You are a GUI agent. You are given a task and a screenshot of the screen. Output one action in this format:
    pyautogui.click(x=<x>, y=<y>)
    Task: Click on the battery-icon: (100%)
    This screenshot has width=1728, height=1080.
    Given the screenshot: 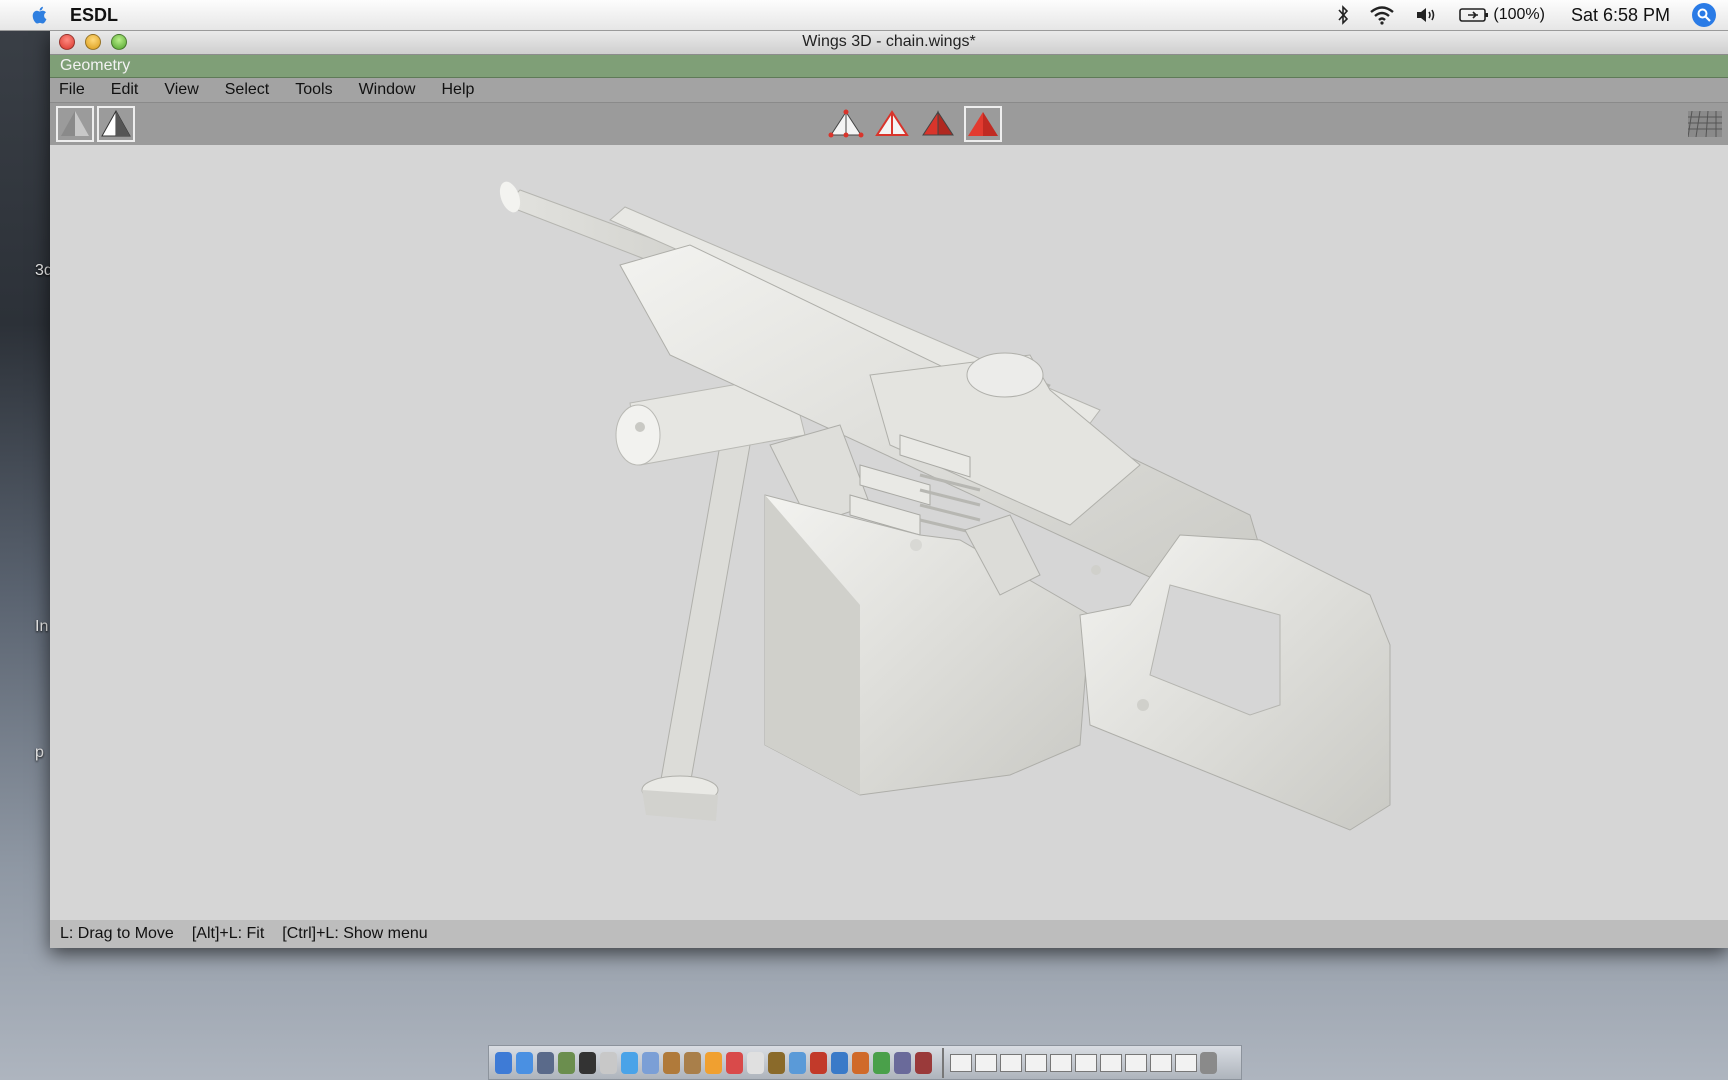 What is the action you would take?
    pyautogui.click(x=1502, y=15)
    